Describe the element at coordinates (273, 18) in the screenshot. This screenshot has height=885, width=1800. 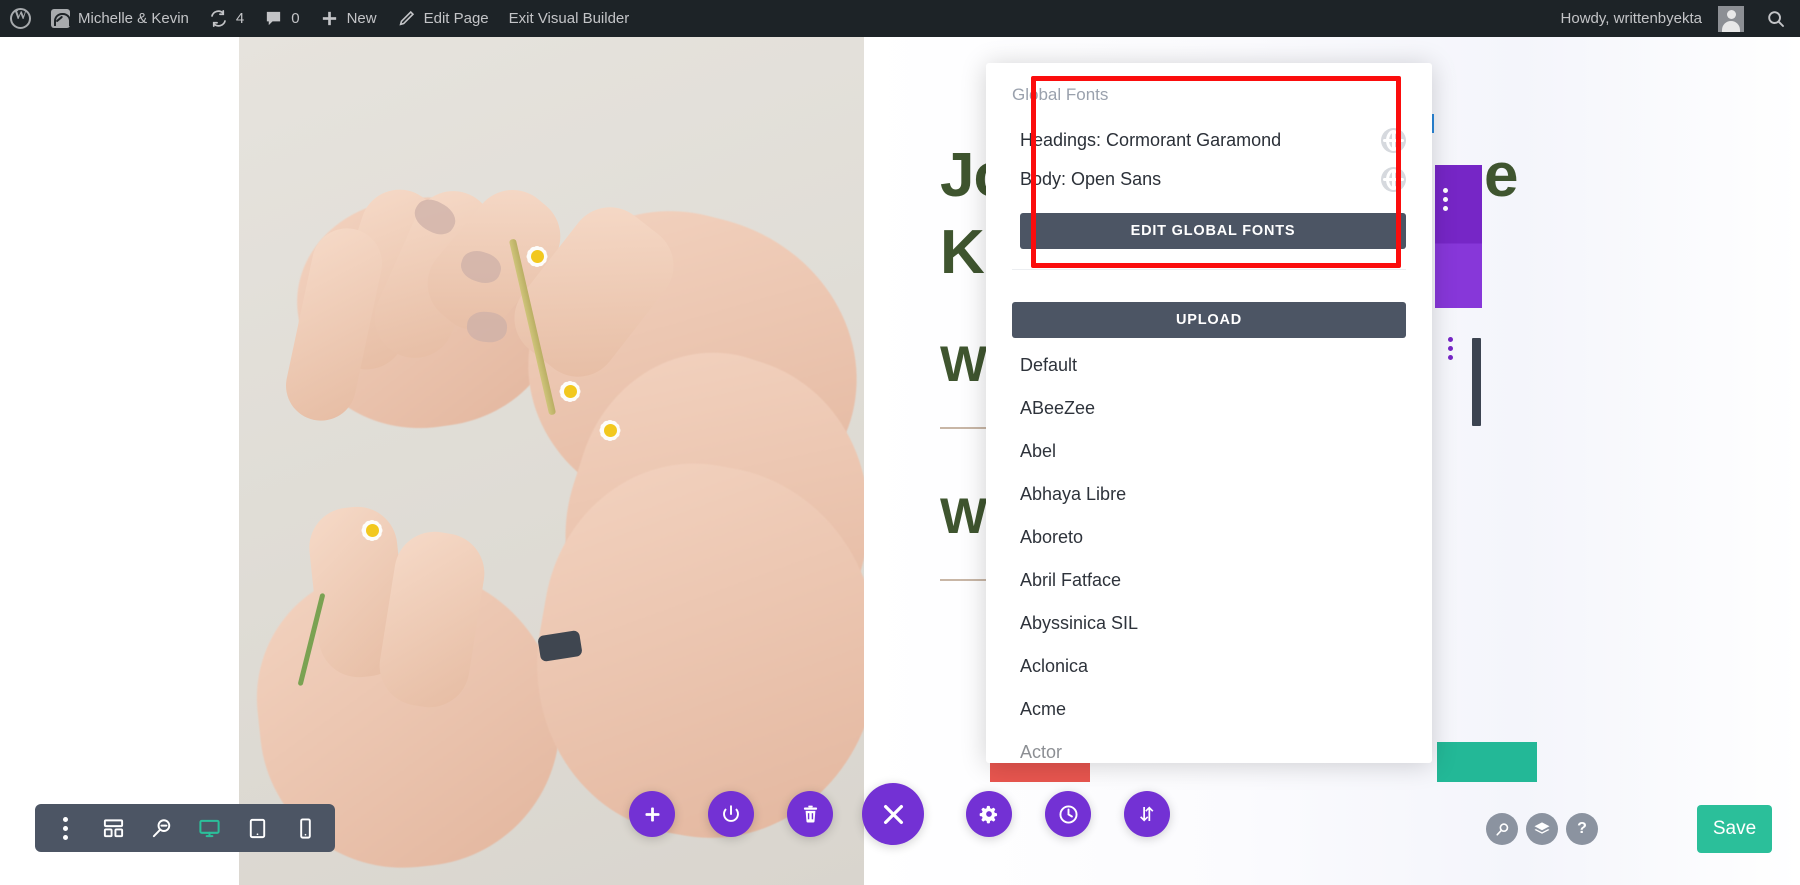
I see `comment-bubble-icon` at that location.